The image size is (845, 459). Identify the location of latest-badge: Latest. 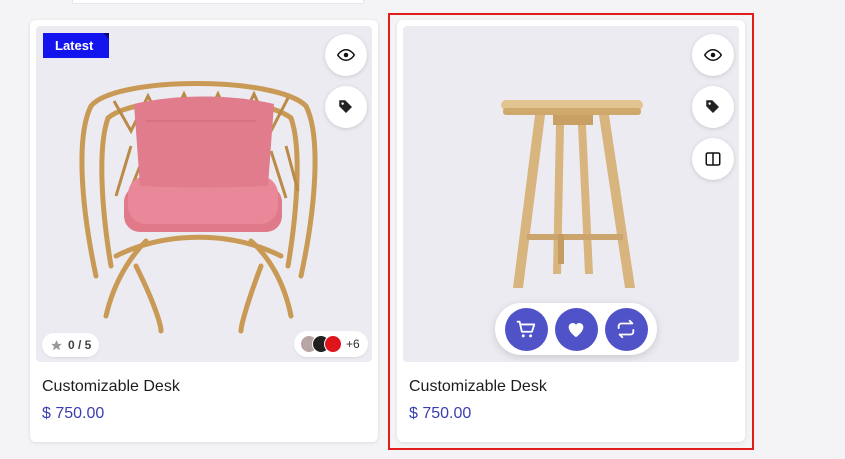
(76, 45).